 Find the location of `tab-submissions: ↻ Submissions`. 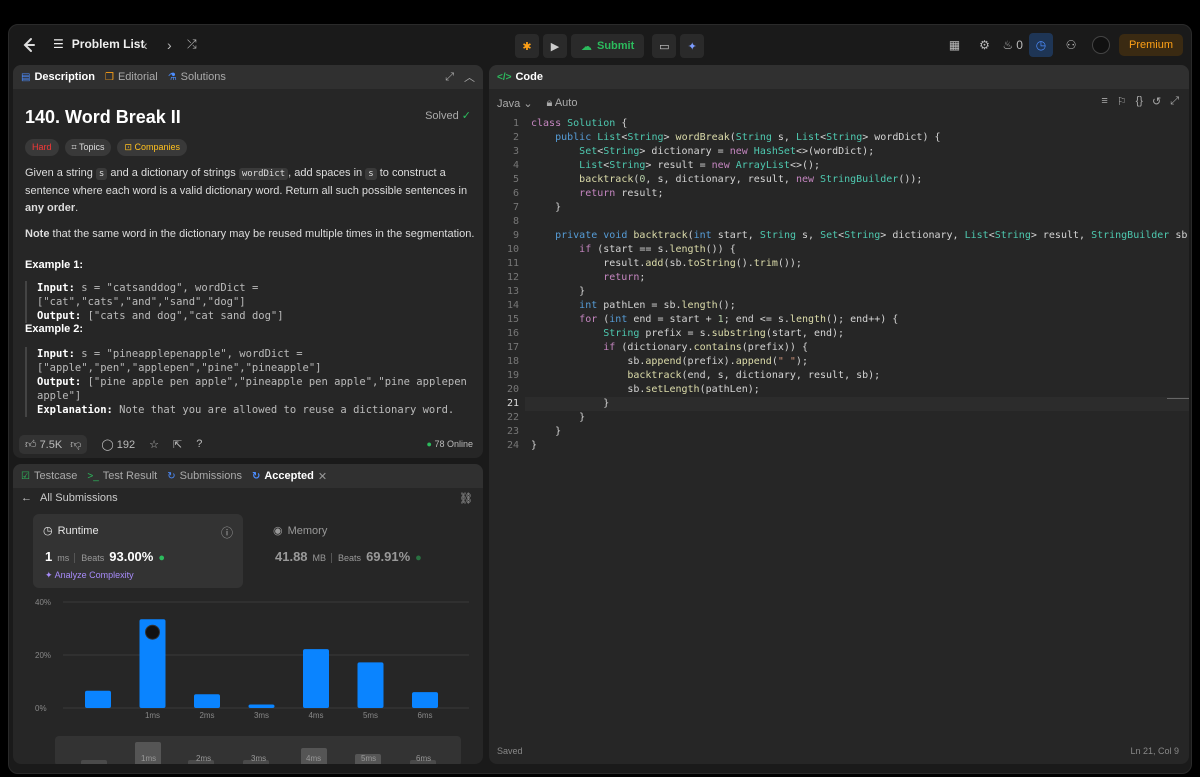

tab-submissions: ↻ Submissions is located at coordinates (204, 476).